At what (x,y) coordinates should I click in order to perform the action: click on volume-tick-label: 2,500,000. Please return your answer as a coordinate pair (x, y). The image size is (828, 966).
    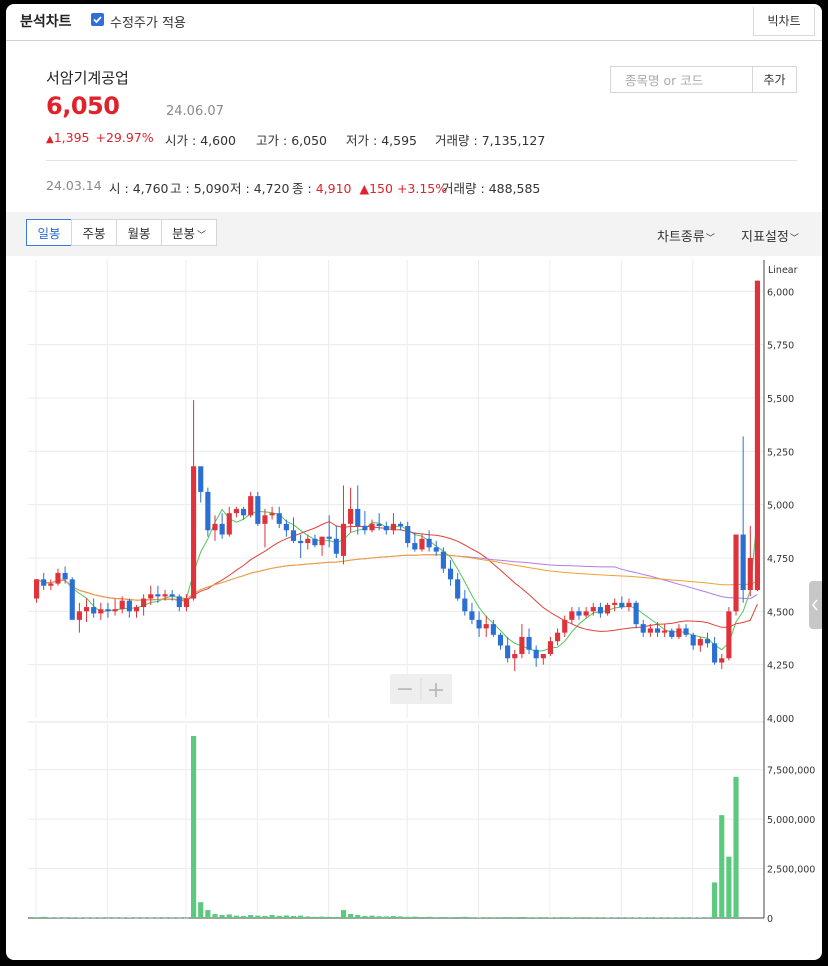
    Looking at the image, I should click on (791, 870).